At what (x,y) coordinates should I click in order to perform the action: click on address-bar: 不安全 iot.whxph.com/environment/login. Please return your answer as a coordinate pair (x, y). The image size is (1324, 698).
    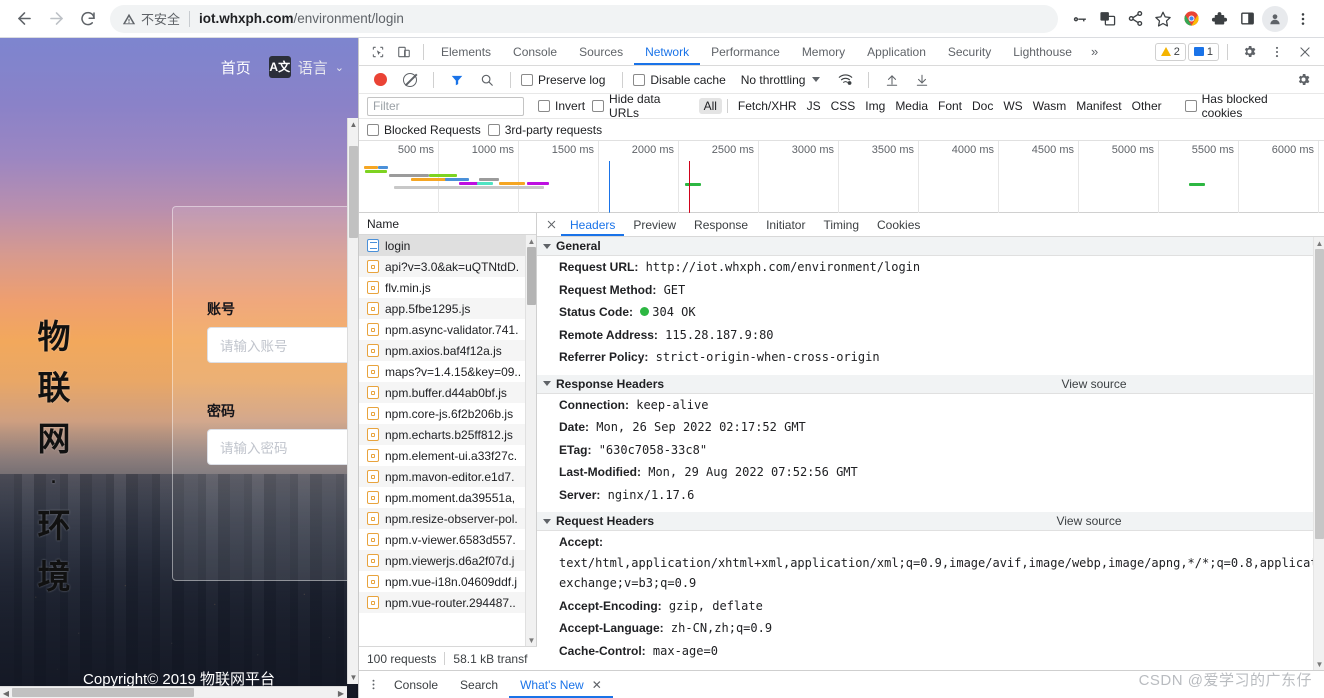
    Looking at the image, I should click on (584, 18).